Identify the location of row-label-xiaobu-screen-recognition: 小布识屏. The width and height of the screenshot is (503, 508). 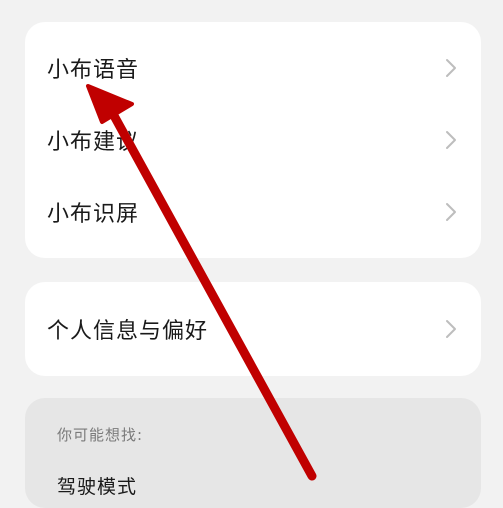
(93, 214).